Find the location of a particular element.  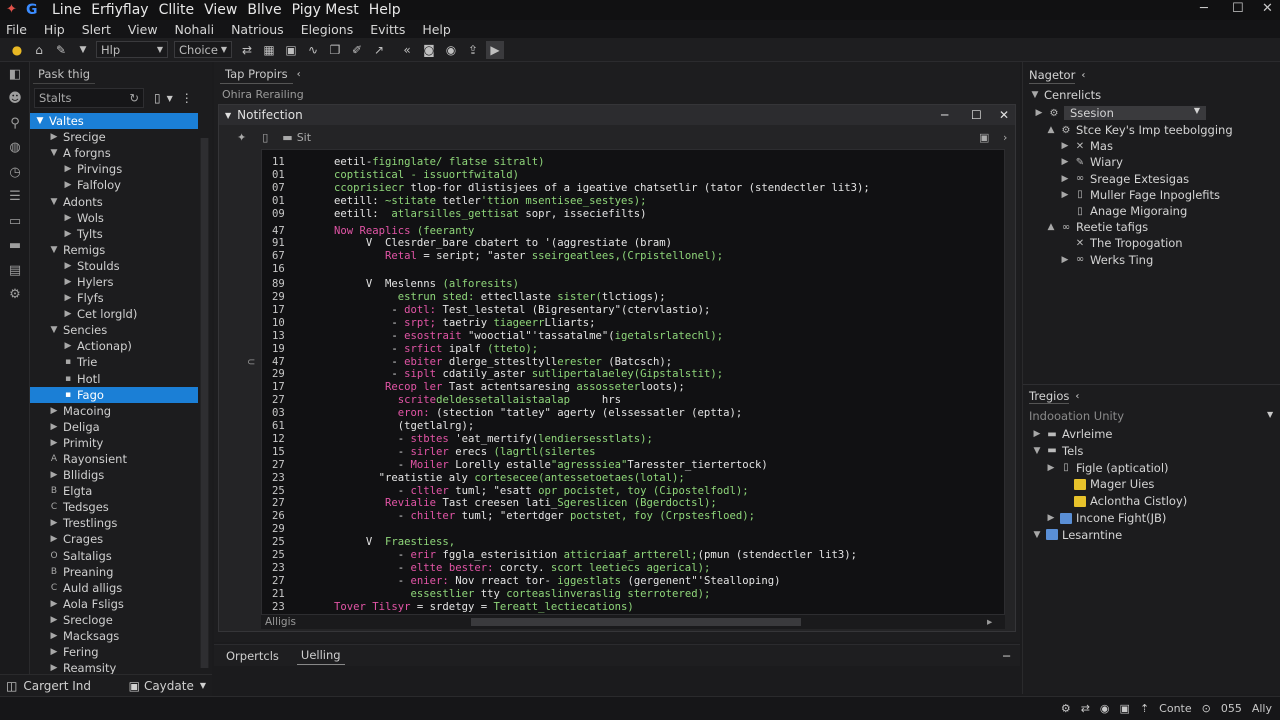

maximize-icon: ☐ is located at coordinates (976, 115).